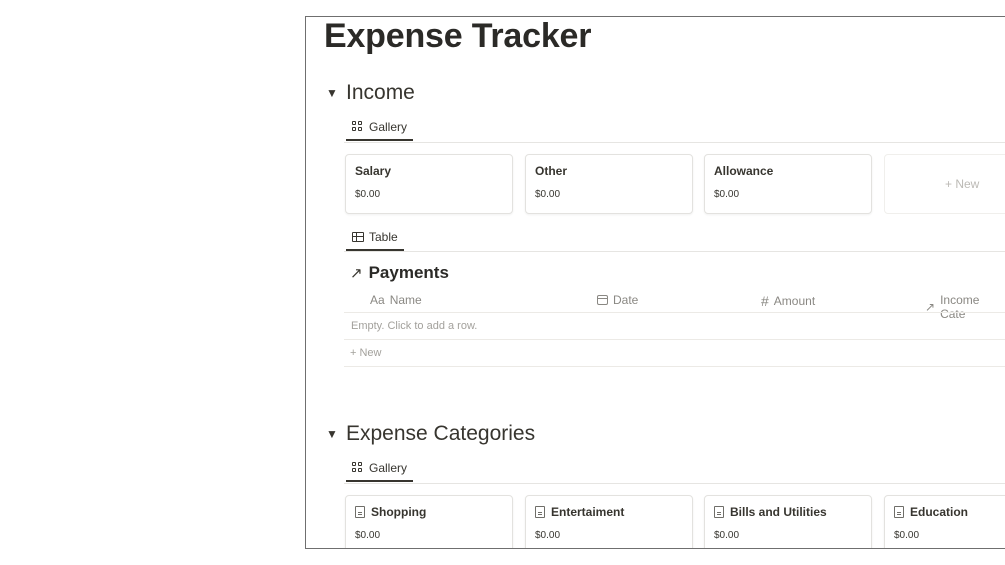 Image resolution: width=1005 pixels, height=565 pixels. What do you see at coordinates (414, 326) in the screenshot?
I see `empty-row-placeholder: Empty. Click to add a row.` at bounding box center [414, 326].